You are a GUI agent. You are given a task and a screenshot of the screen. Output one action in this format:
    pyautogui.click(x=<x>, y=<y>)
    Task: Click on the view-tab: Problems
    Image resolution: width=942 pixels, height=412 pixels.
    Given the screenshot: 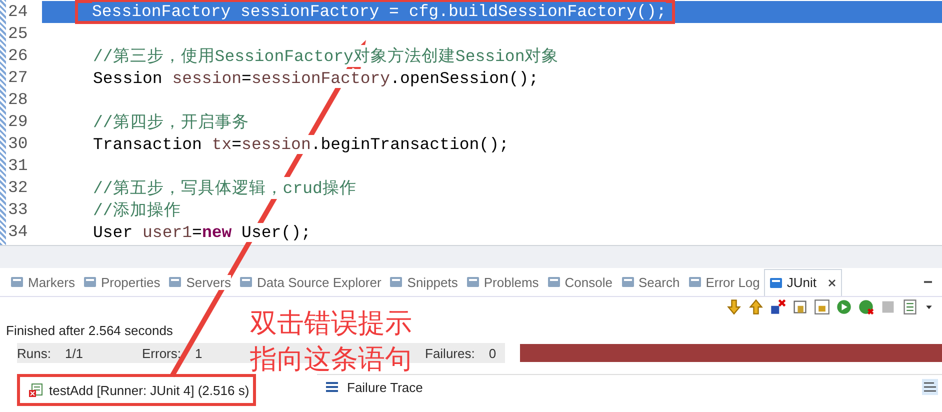 What is the action you would take?
    pyautogui.click(x=502, y=282)
    